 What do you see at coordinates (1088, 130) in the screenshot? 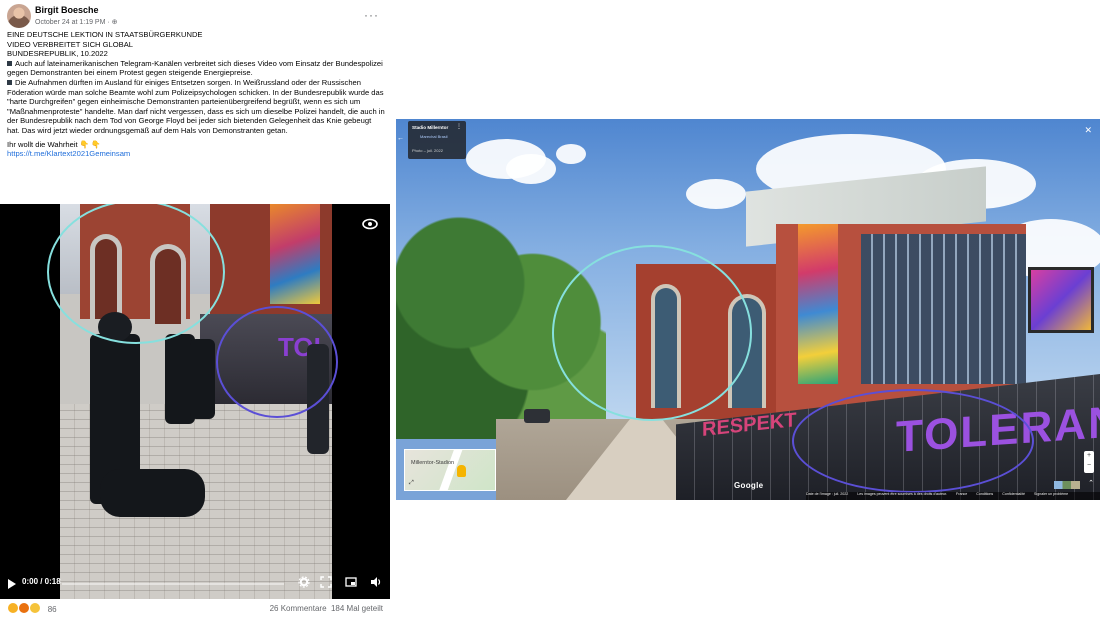
I see `close-icon: ✕` at bounding box center [1088, 130].